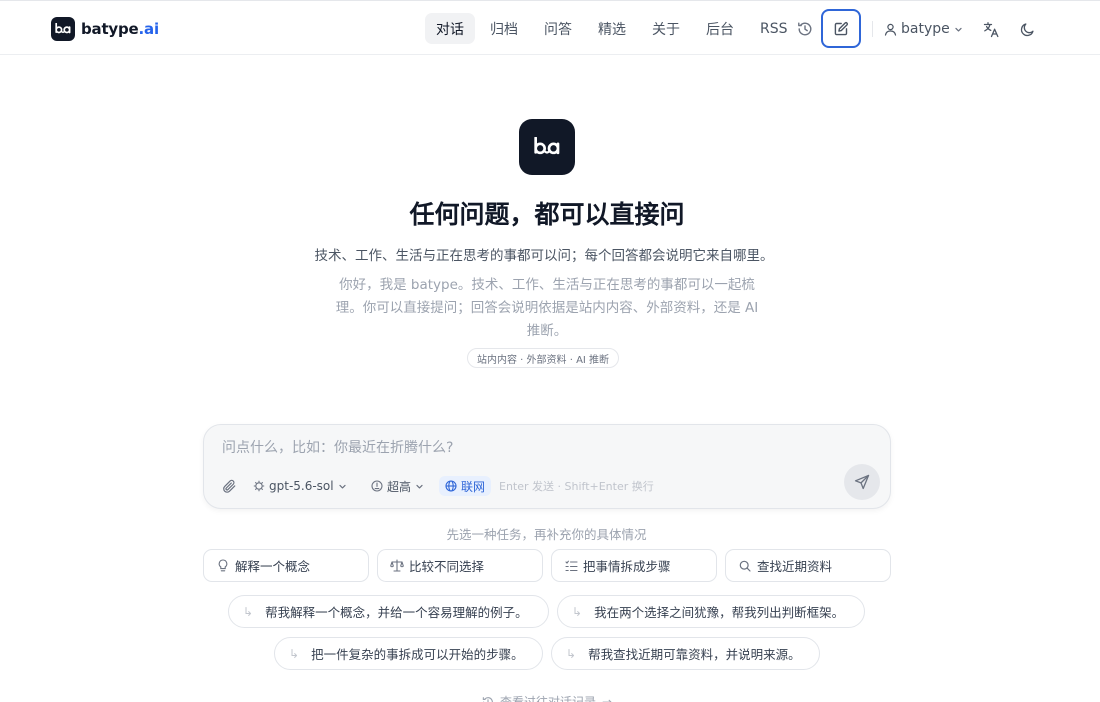 This screenshot has width=1100, height=702. What do you see at coordinates (795, 566) in the screenshot?
I see `task-card-label: 查找近期资料` at bounding box center [795, 566].